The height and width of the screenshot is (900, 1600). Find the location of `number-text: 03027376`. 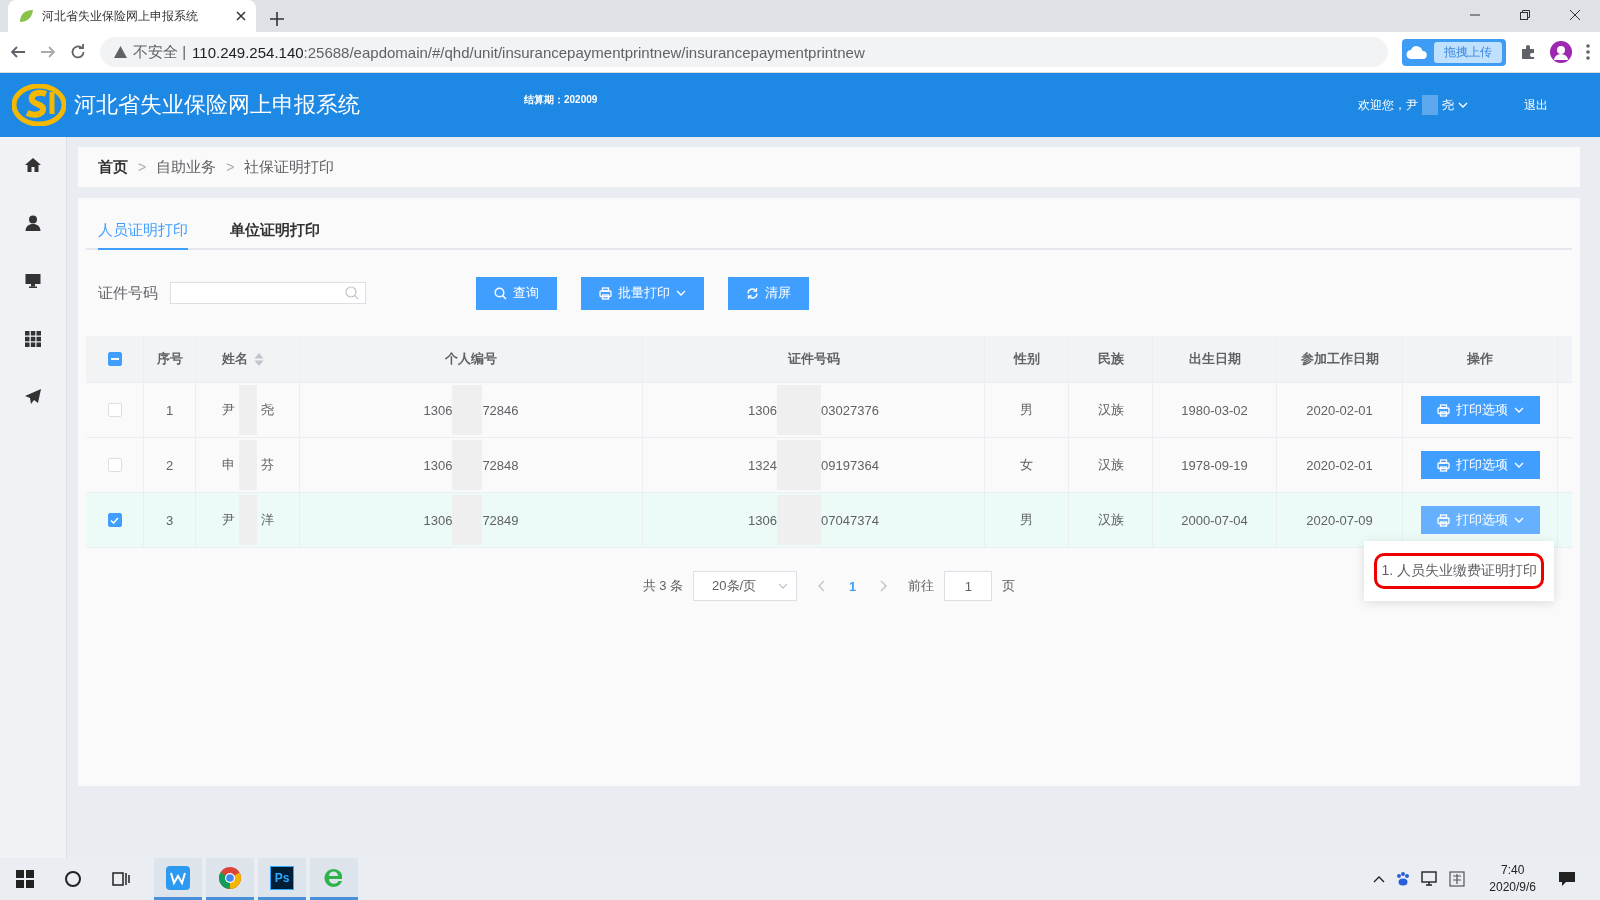

number-text: 03027376 is located at coordinates (850, 410).